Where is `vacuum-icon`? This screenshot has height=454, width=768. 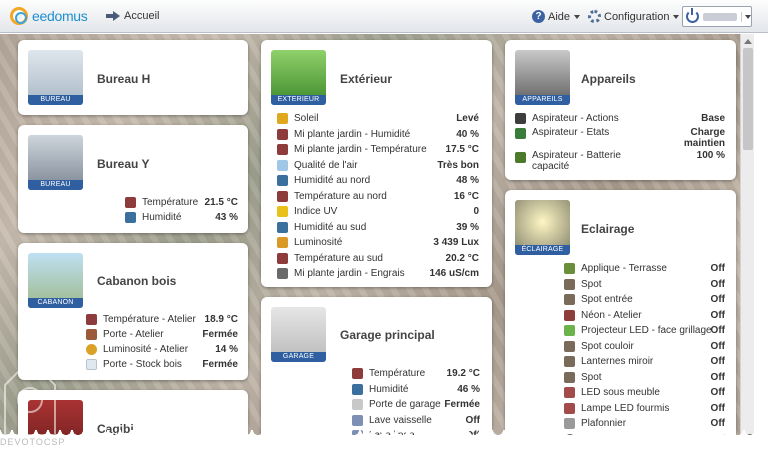 vacuum-icon is located at coordinates (520, 118).